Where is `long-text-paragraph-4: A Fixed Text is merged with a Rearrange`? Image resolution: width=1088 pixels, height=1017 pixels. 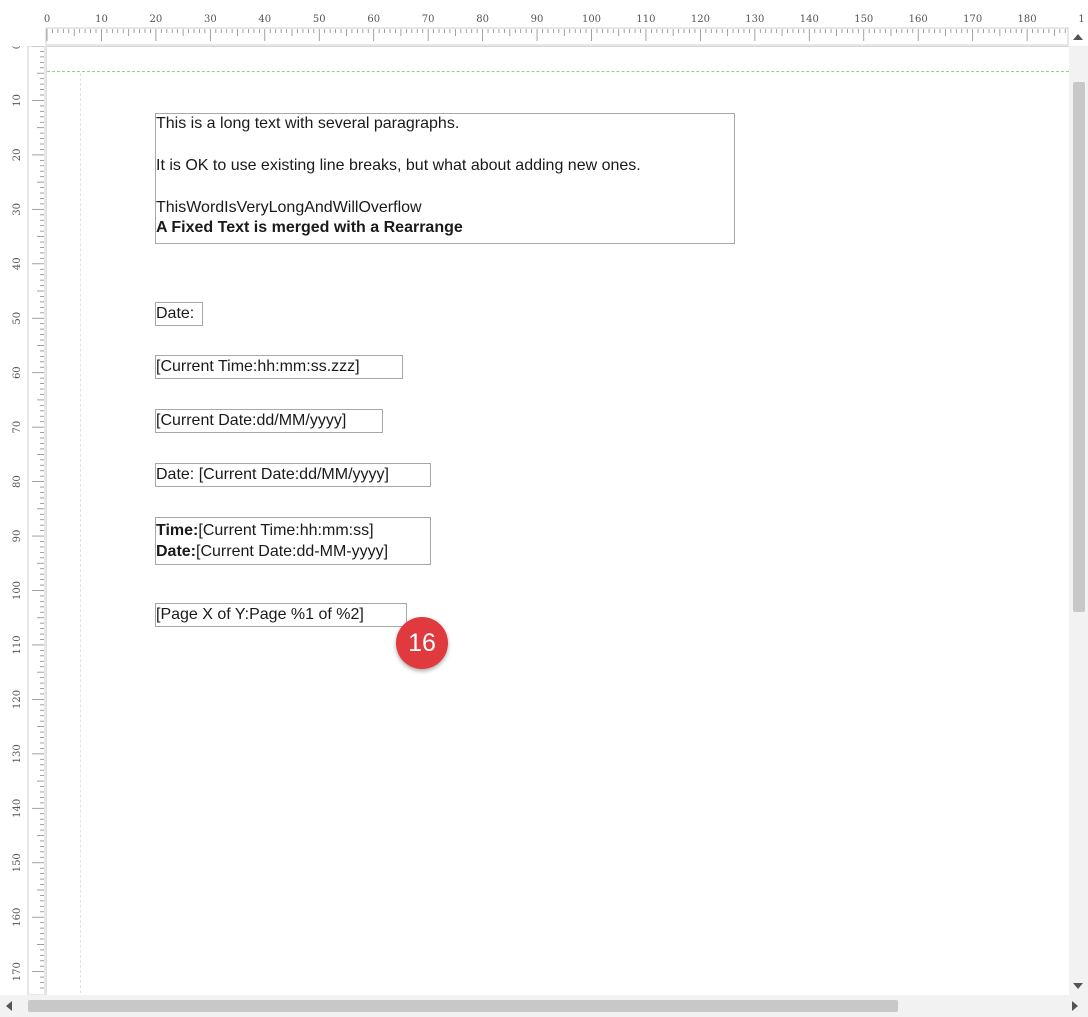 long-text-paragraph-4: A Fixed Text is merged with a Rearrange is located at coordinates (309, 227).